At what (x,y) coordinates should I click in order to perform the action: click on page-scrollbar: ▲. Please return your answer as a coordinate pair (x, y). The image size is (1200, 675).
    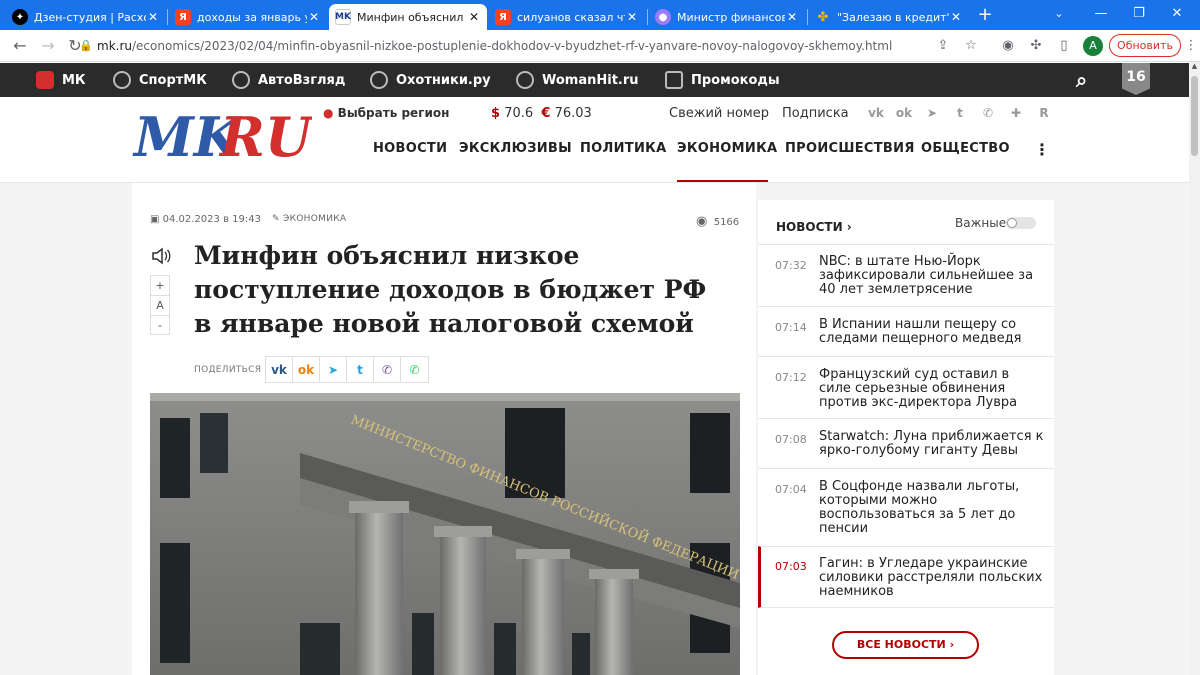
    Looking at the image, I should click on (1194, 368).